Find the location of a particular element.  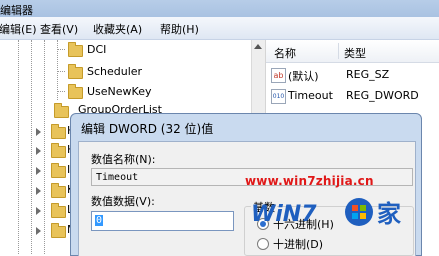

dialog-title: 编辑 DWORD (32 位)值 is located at coordinates (147, 129).